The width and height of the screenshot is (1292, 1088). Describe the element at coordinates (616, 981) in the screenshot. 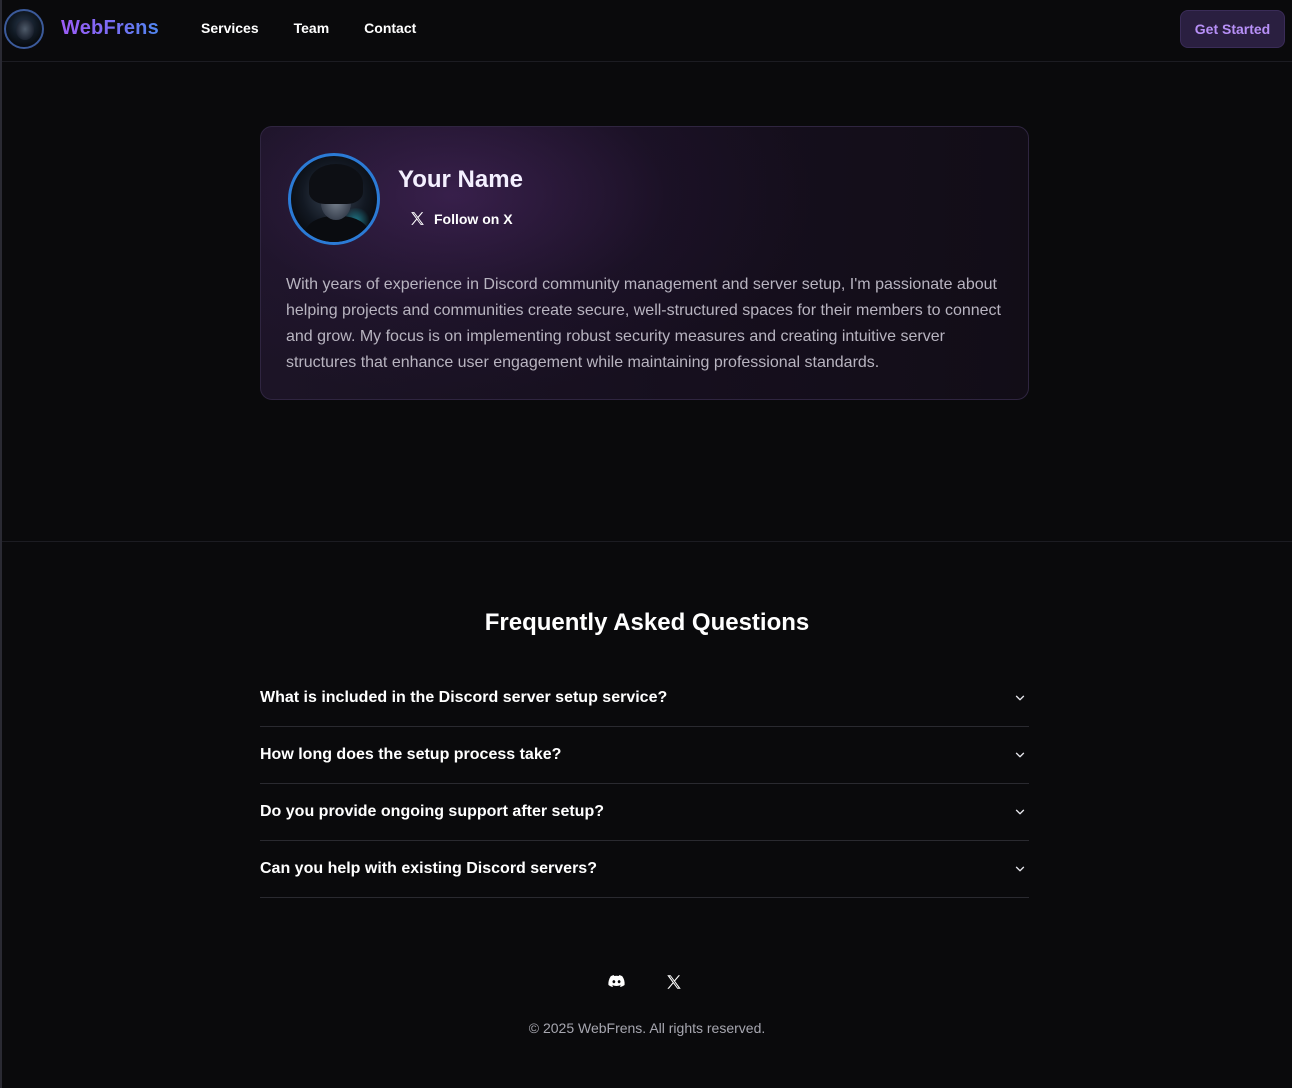

I see `discord-icon` at that location.